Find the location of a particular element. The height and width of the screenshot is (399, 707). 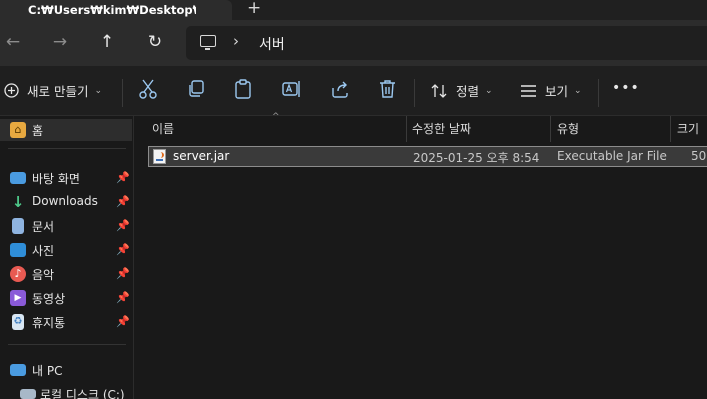

cut-button is located at coordinates (148, 89).